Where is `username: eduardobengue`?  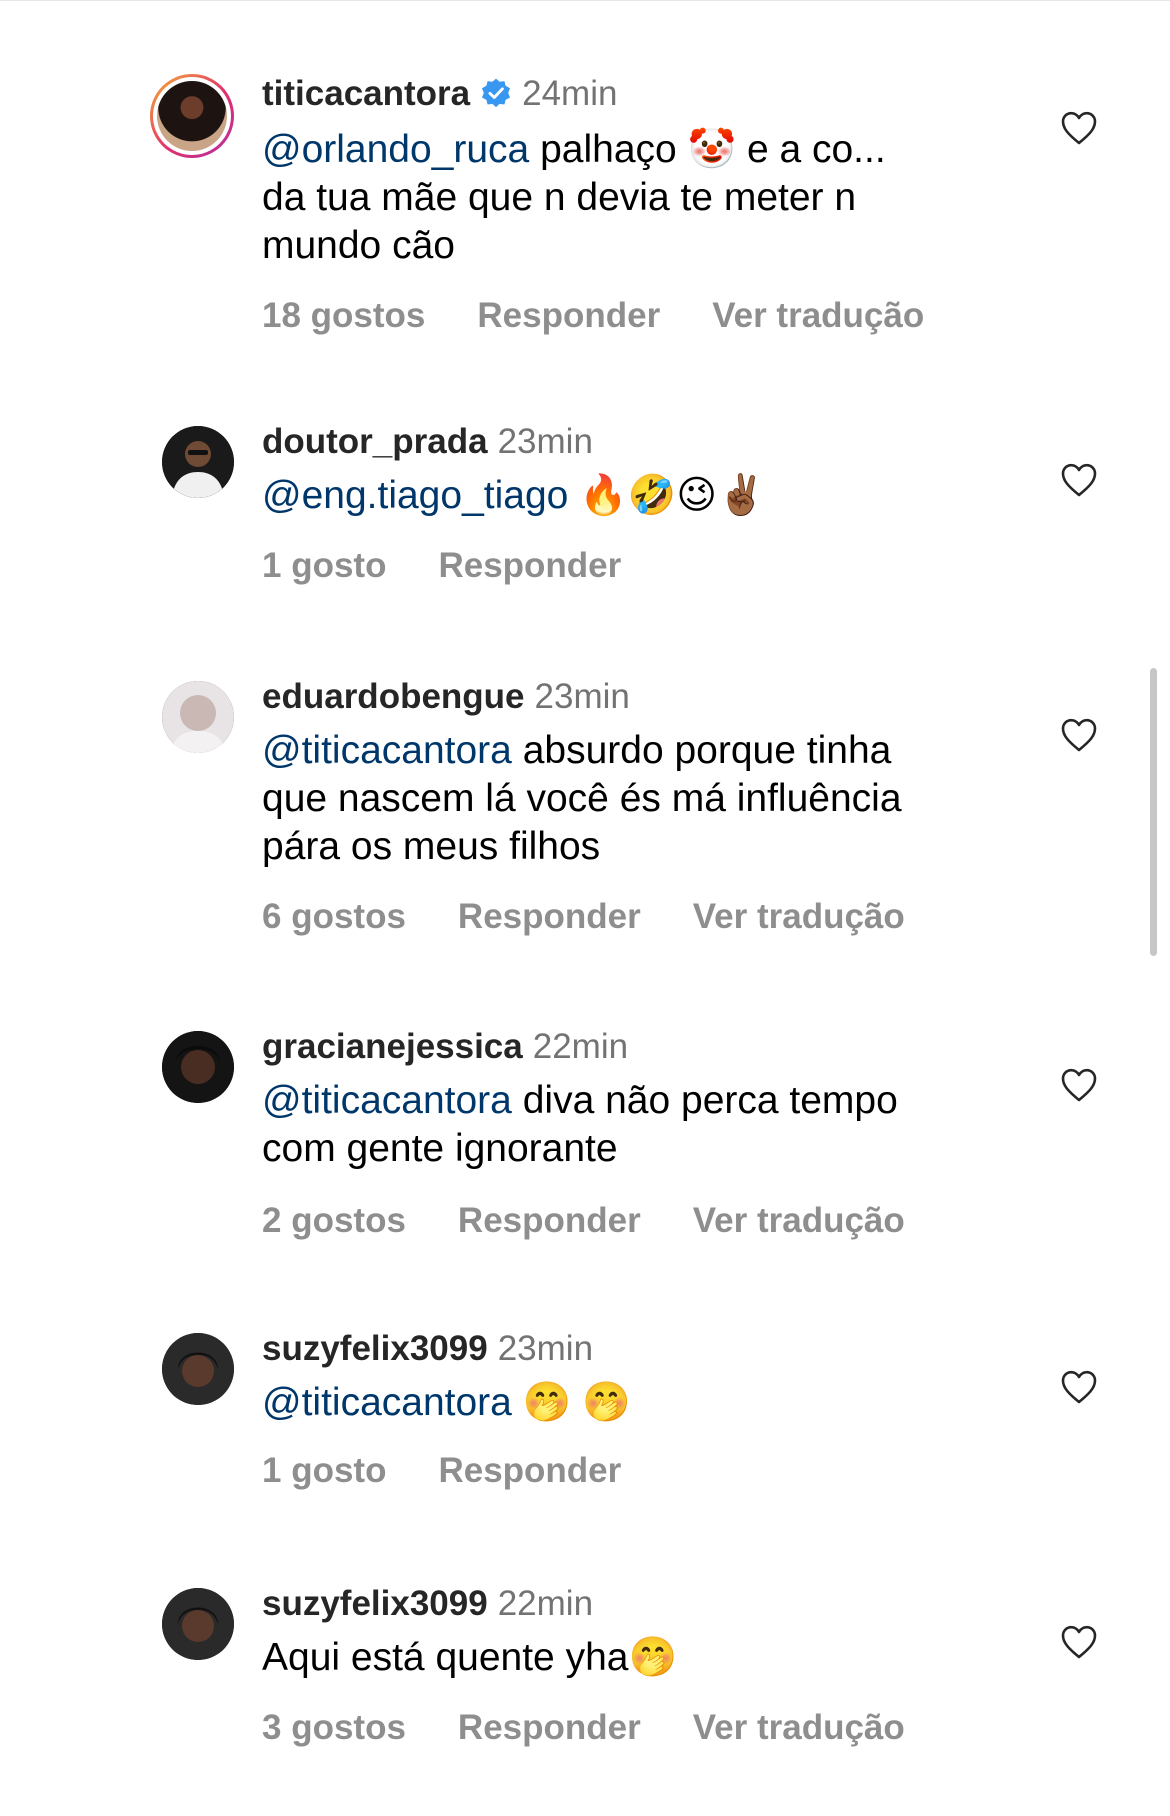
username: eduardobengue is located at coordinates (393, 696).